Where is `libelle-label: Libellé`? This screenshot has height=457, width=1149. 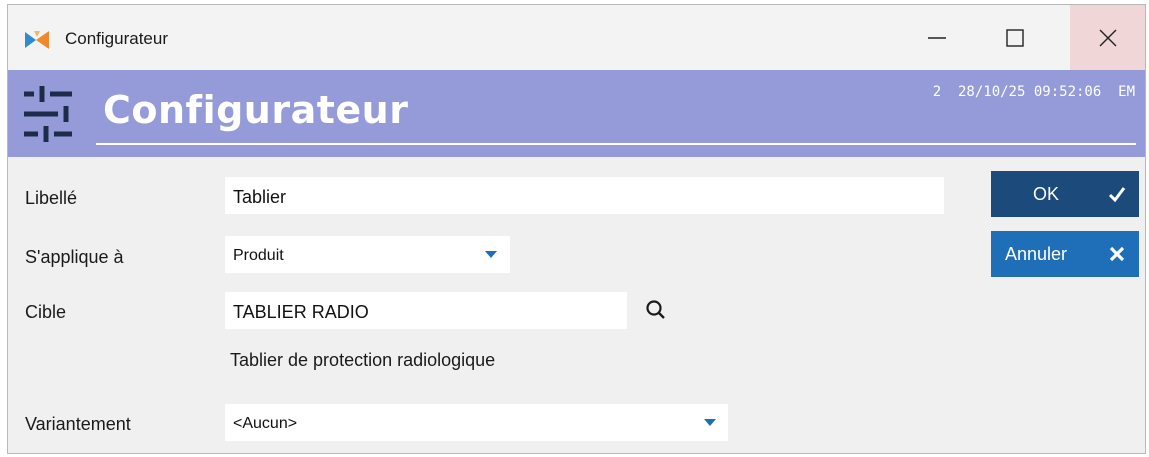
libelle-label: Libellé is located at coordinates (51, 198).